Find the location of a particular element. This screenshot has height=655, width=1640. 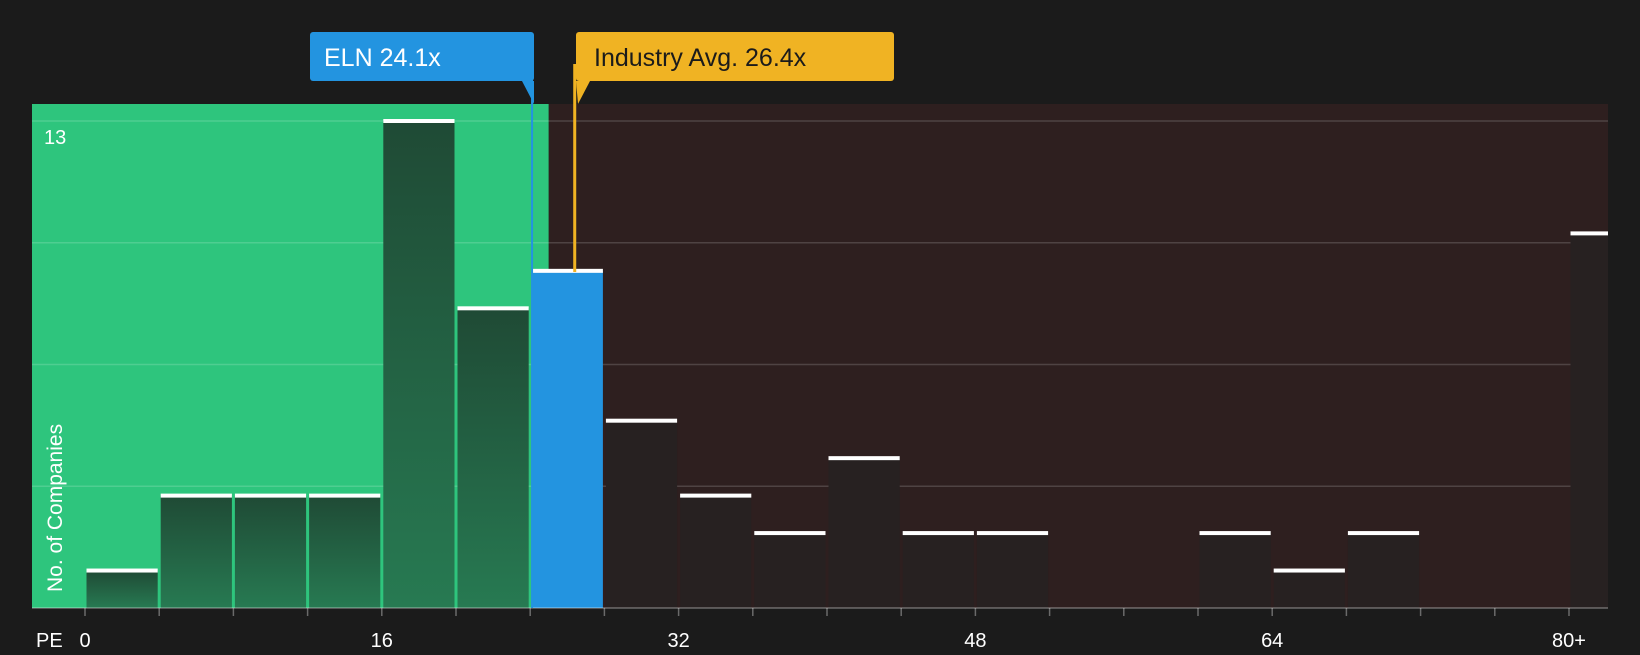

industry-marker-pointer is located at coordinates (583, 92).